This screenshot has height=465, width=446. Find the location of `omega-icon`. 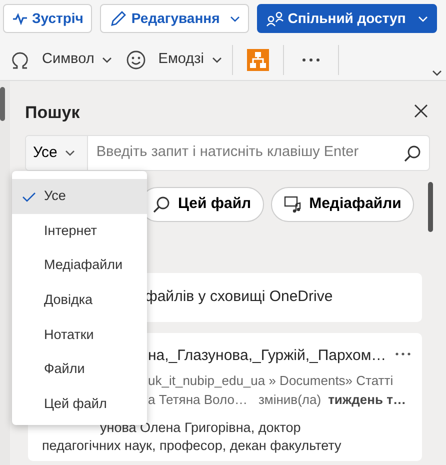

omega-icon is located at coordinates (20, 60).